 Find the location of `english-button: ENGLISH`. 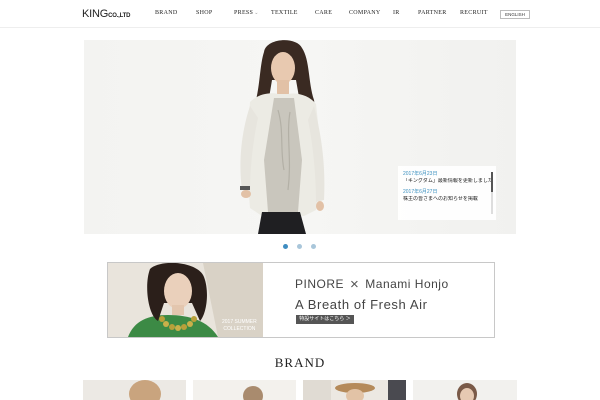

english-button: ENGLISH is located at coordinates (515, 14).